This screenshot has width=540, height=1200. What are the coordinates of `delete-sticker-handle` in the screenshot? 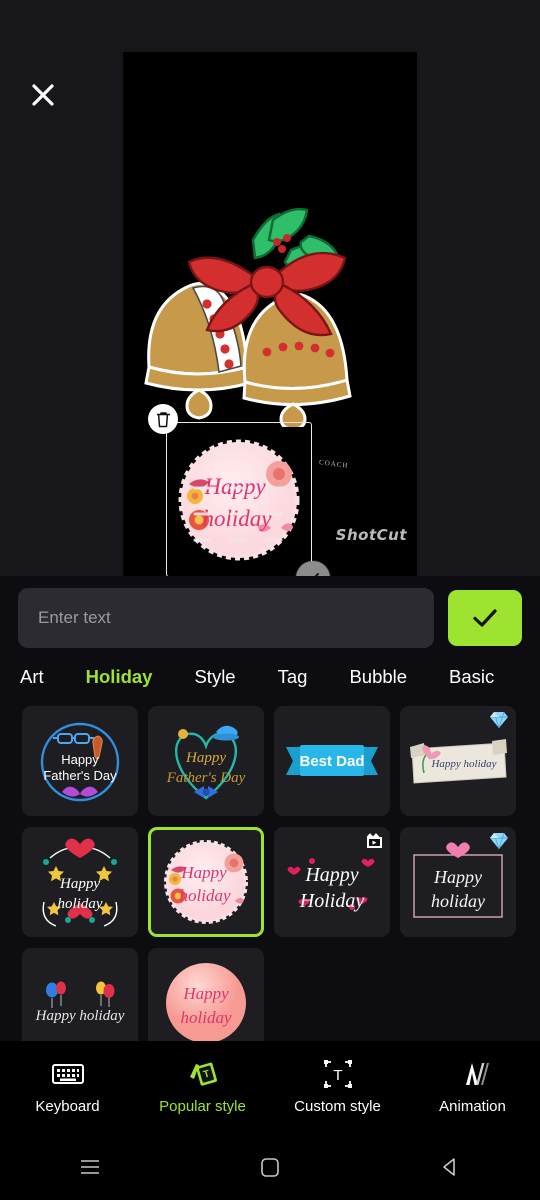 It's located at (163, 419).